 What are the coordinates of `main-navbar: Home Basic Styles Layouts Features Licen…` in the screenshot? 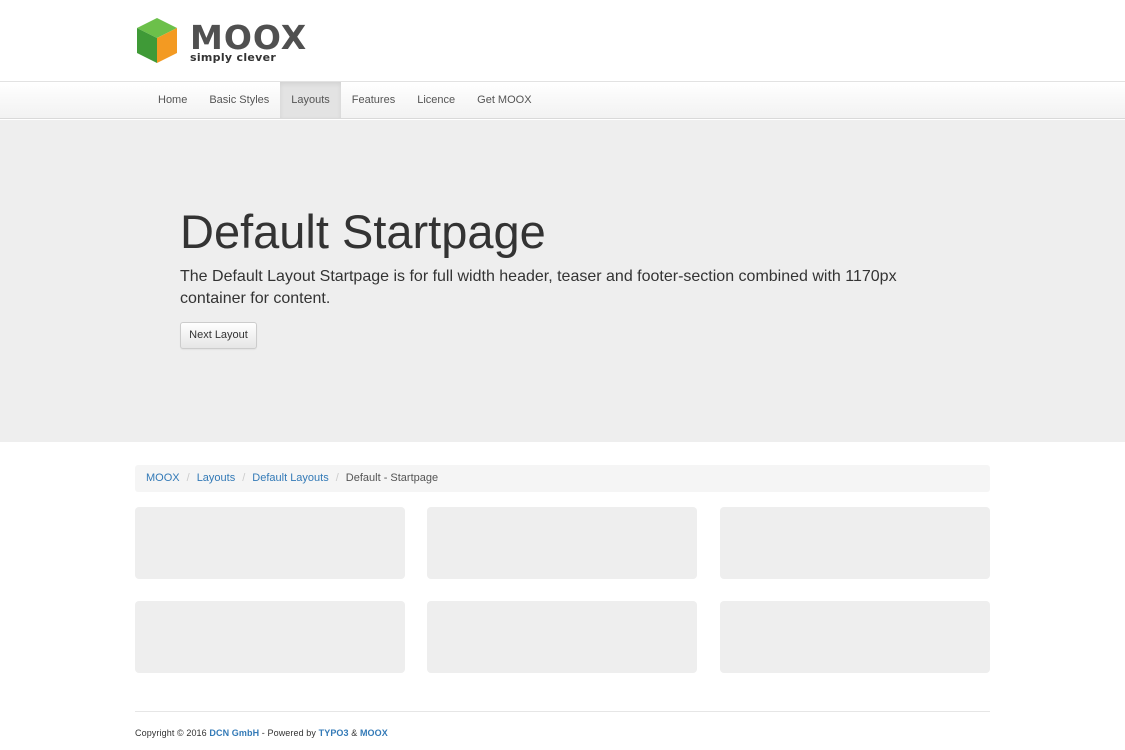 It's located at (562, 100).